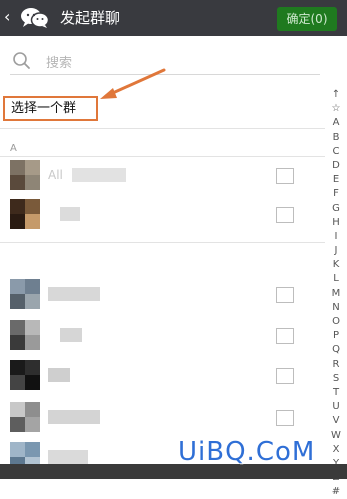 This screenshot has height=499, width=347. What do you see at coordinates (336, 251) in the screenshot?
I see `index-letter: J` at bounding box center [336, 251].